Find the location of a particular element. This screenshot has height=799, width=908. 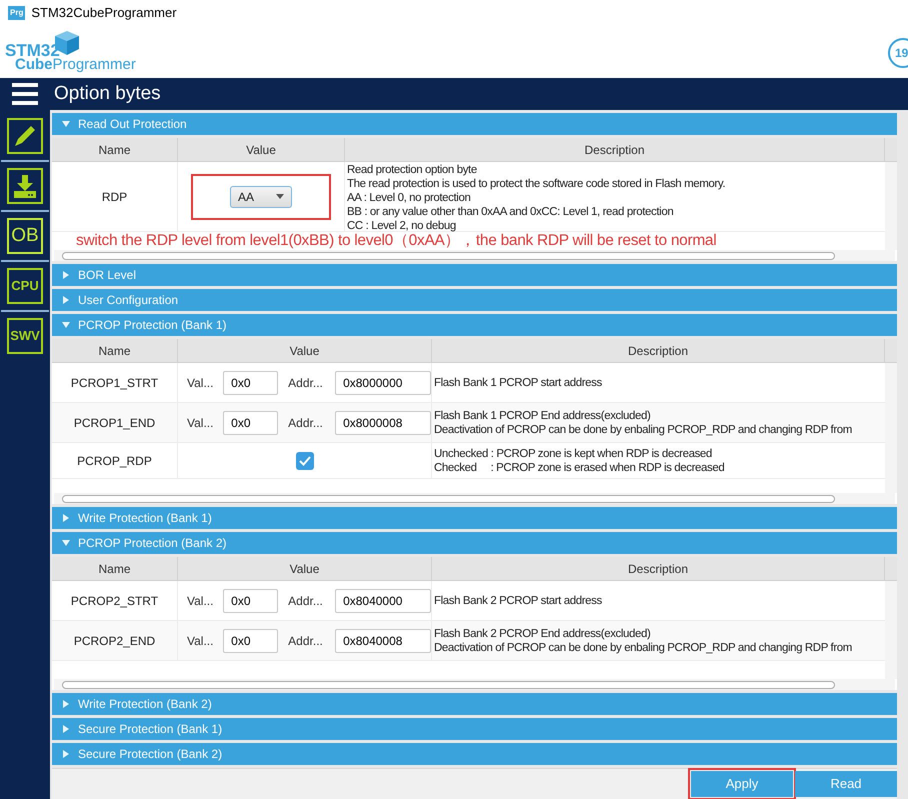

page-title: Option bytes is located at coordinates (479, 94).